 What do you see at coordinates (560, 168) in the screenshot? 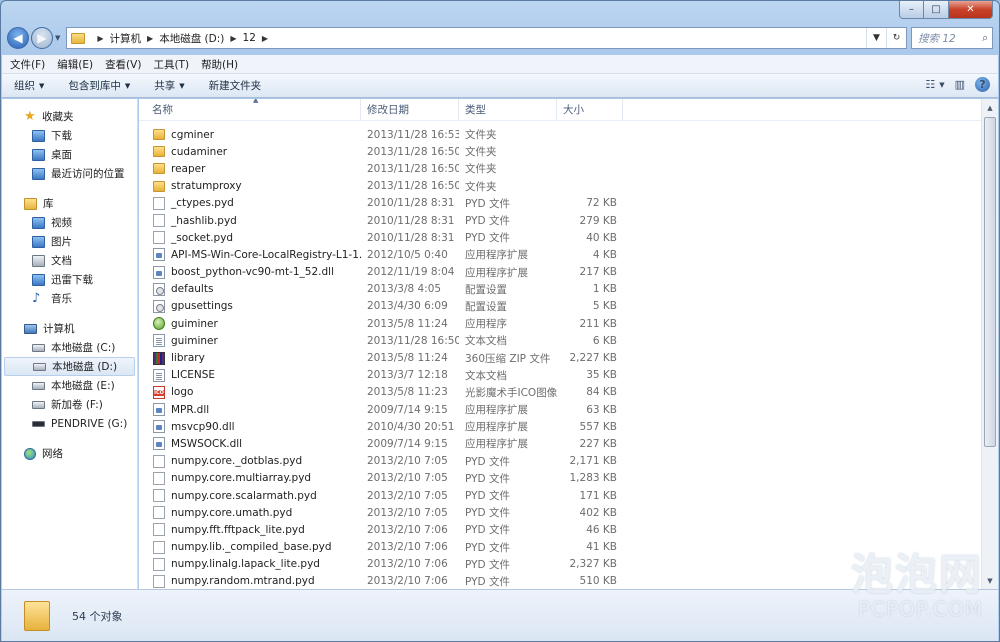
I see `file-row: reaper 2013/11/28 16:50 文件夹` at bounding box center [560, 168].